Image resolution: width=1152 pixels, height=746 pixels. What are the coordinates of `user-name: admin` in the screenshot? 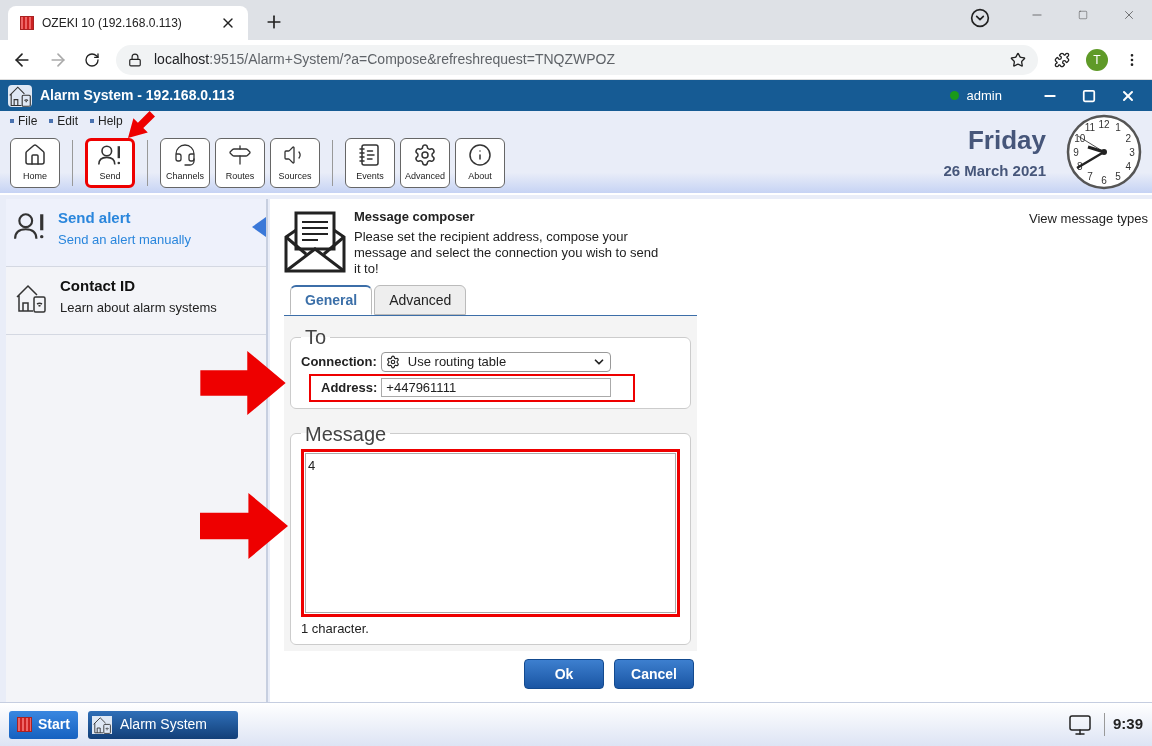 It's located at (984, 95).